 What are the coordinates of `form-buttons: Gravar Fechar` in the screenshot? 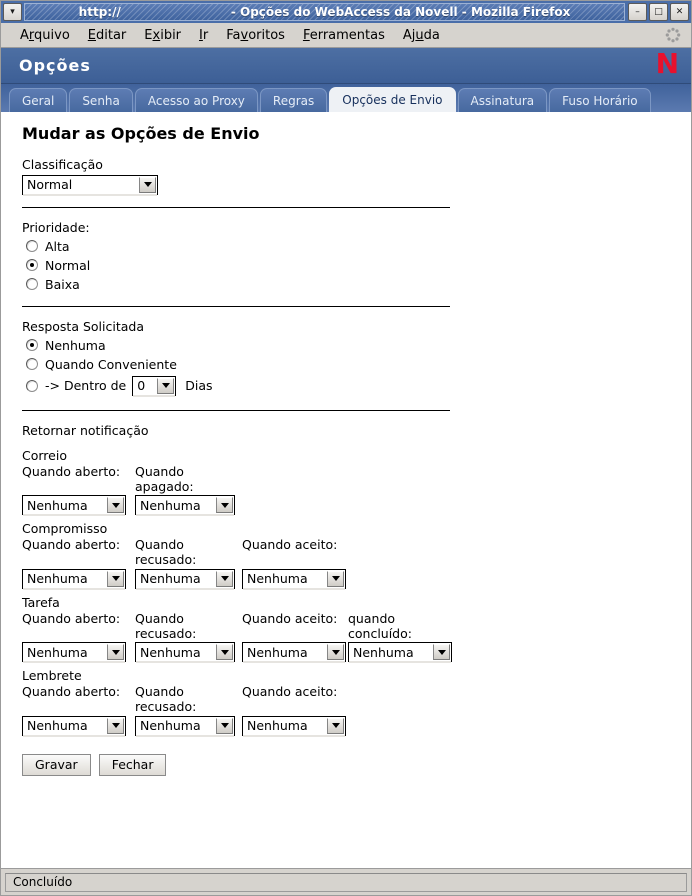 It's located at (356, 764).